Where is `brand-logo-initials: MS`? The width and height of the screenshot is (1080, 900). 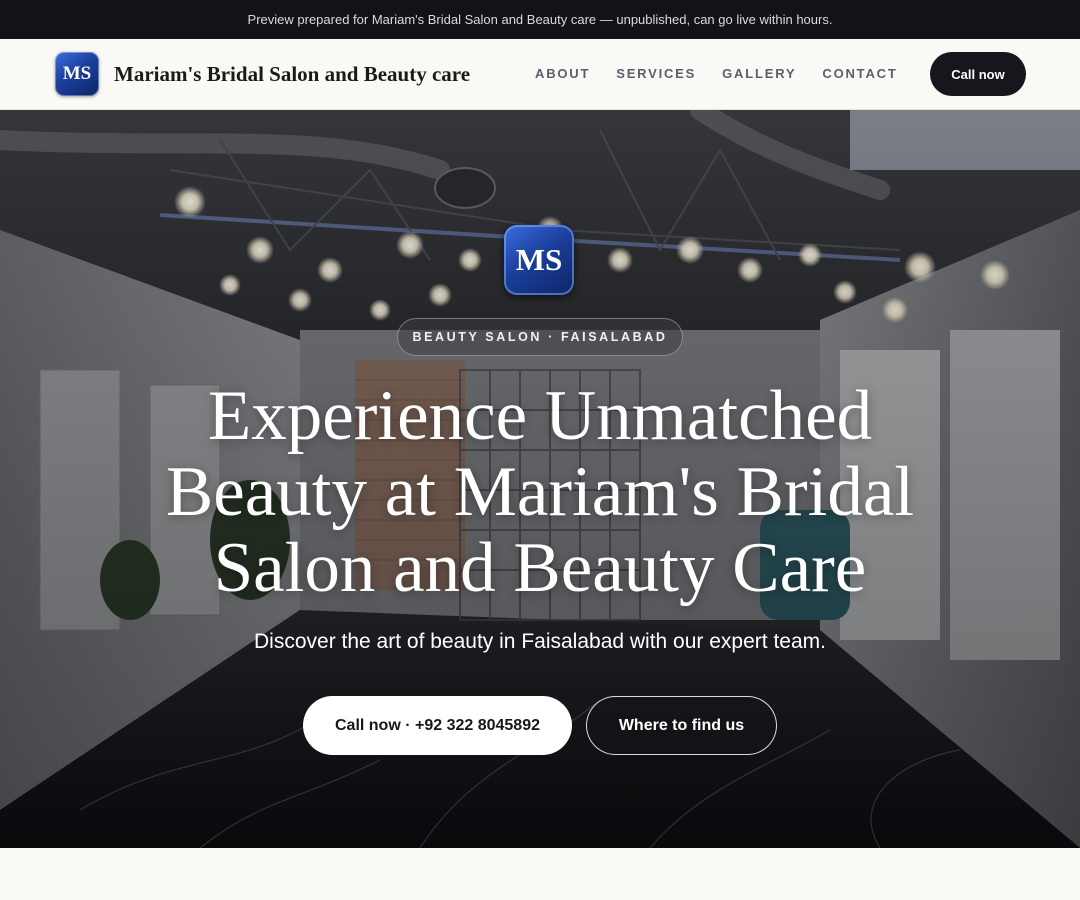 brand-logo-initials: MS is located at coordinates (77, 73).